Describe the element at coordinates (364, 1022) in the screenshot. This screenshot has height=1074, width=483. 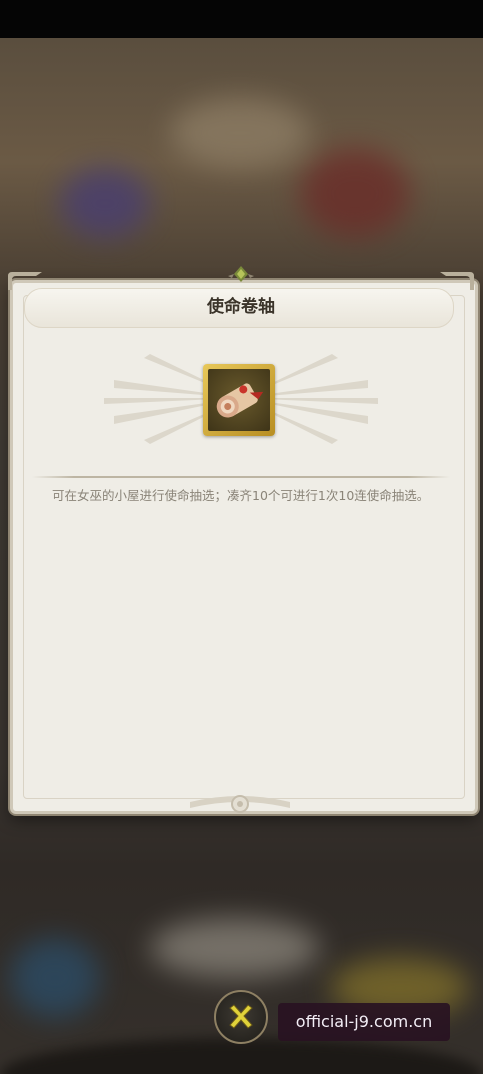
I see `watermark-label: official-j9.com.cn` at that location.